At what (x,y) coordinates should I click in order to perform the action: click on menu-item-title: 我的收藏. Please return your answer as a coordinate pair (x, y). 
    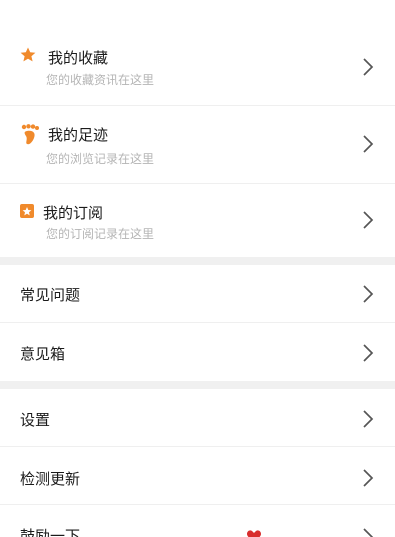
    Looking at the image, I should click on (78, 58).